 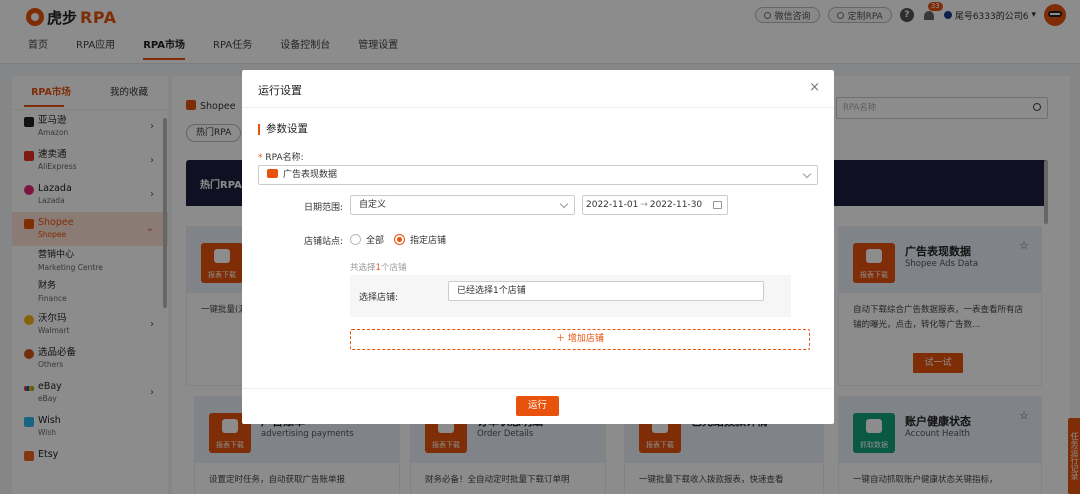 I want to click on add-shop-label: 增加店铺, so click(x=585, y=339).